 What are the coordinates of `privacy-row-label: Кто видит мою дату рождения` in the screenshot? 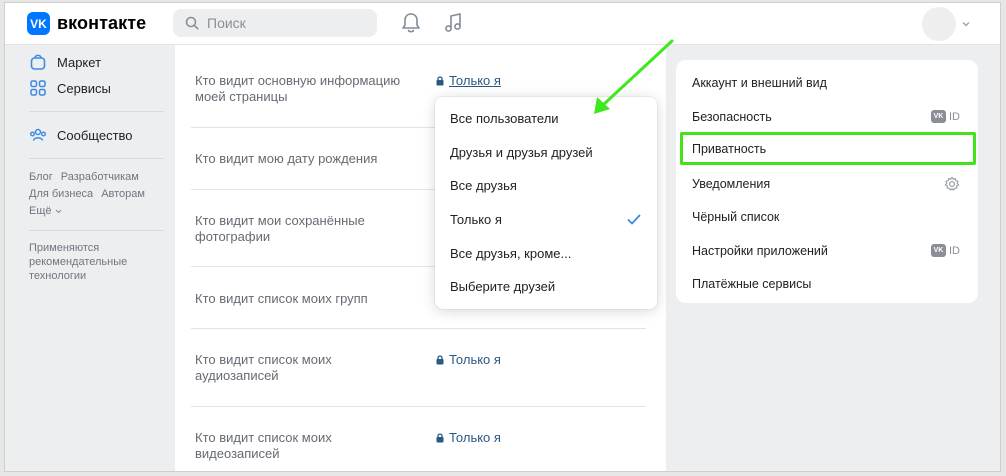 It's located at (302, 159).